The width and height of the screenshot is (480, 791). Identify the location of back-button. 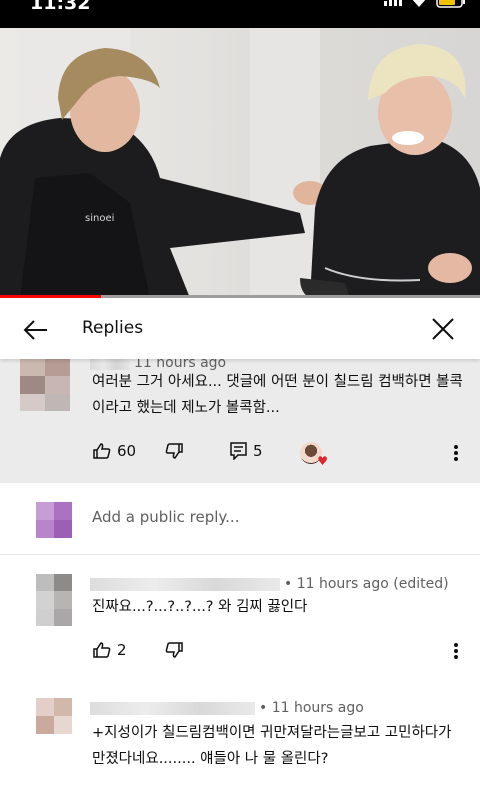
(36, 330).